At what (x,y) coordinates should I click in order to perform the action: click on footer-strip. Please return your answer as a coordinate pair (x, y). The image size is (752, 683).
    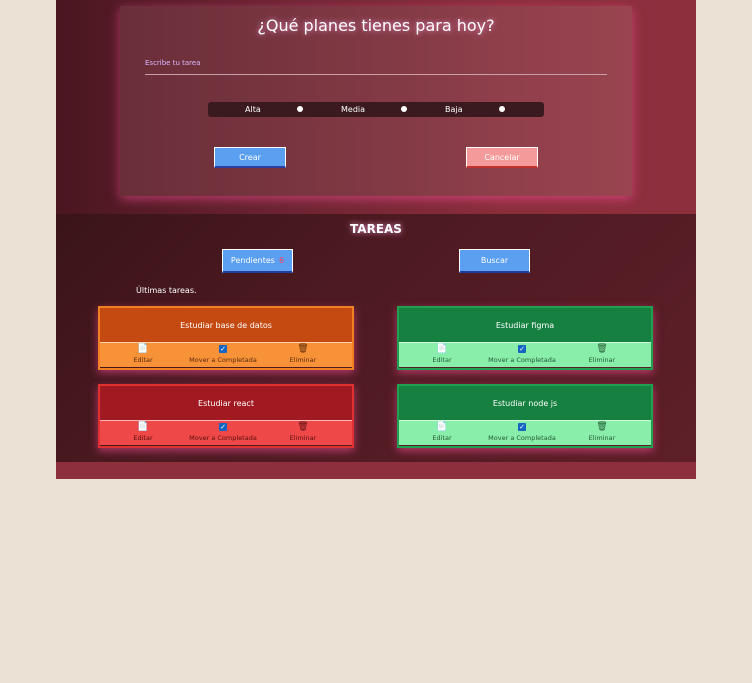
    Looking at the image, I should click on (376, 470).